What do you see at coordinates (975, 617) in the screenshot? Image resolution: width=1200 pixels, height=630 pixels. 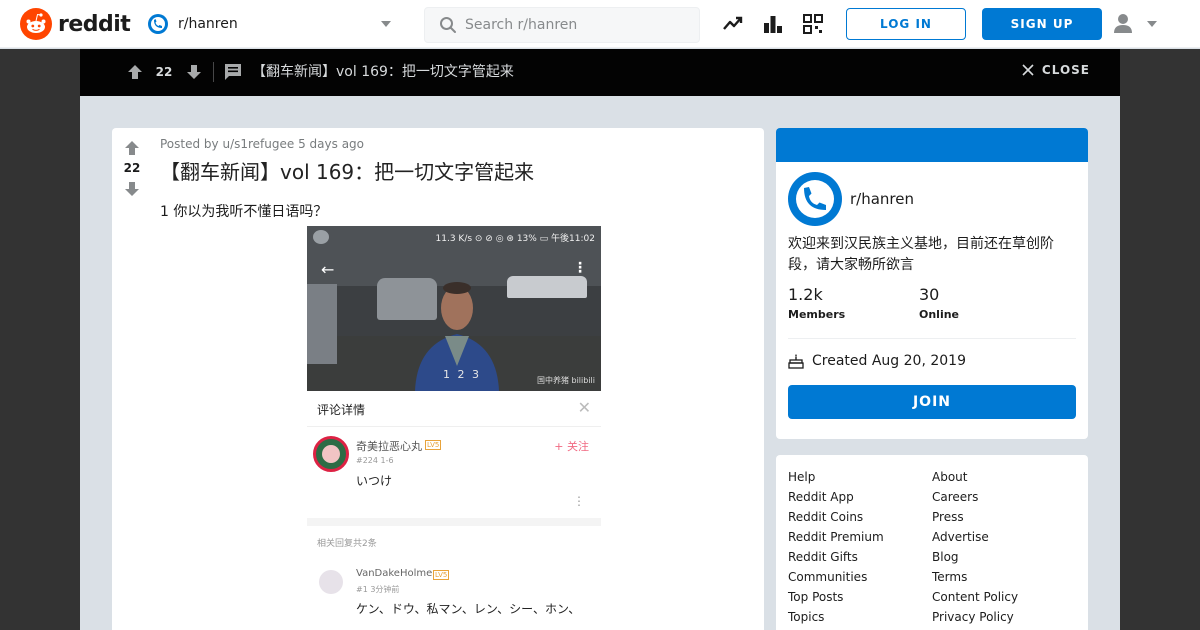 I see `footer-link: Privacy Policy` at bounding box center [975, 617].